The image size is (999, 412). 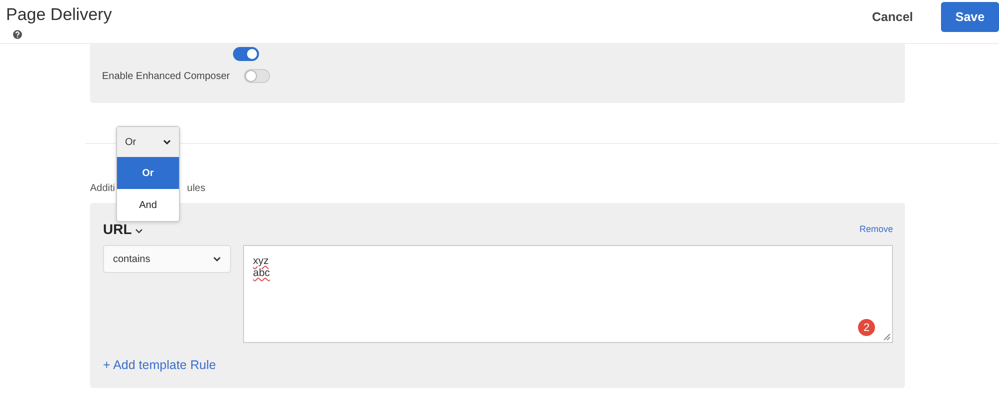 I want to click on condition-dropdown: contains, so click(x=167, y=259).